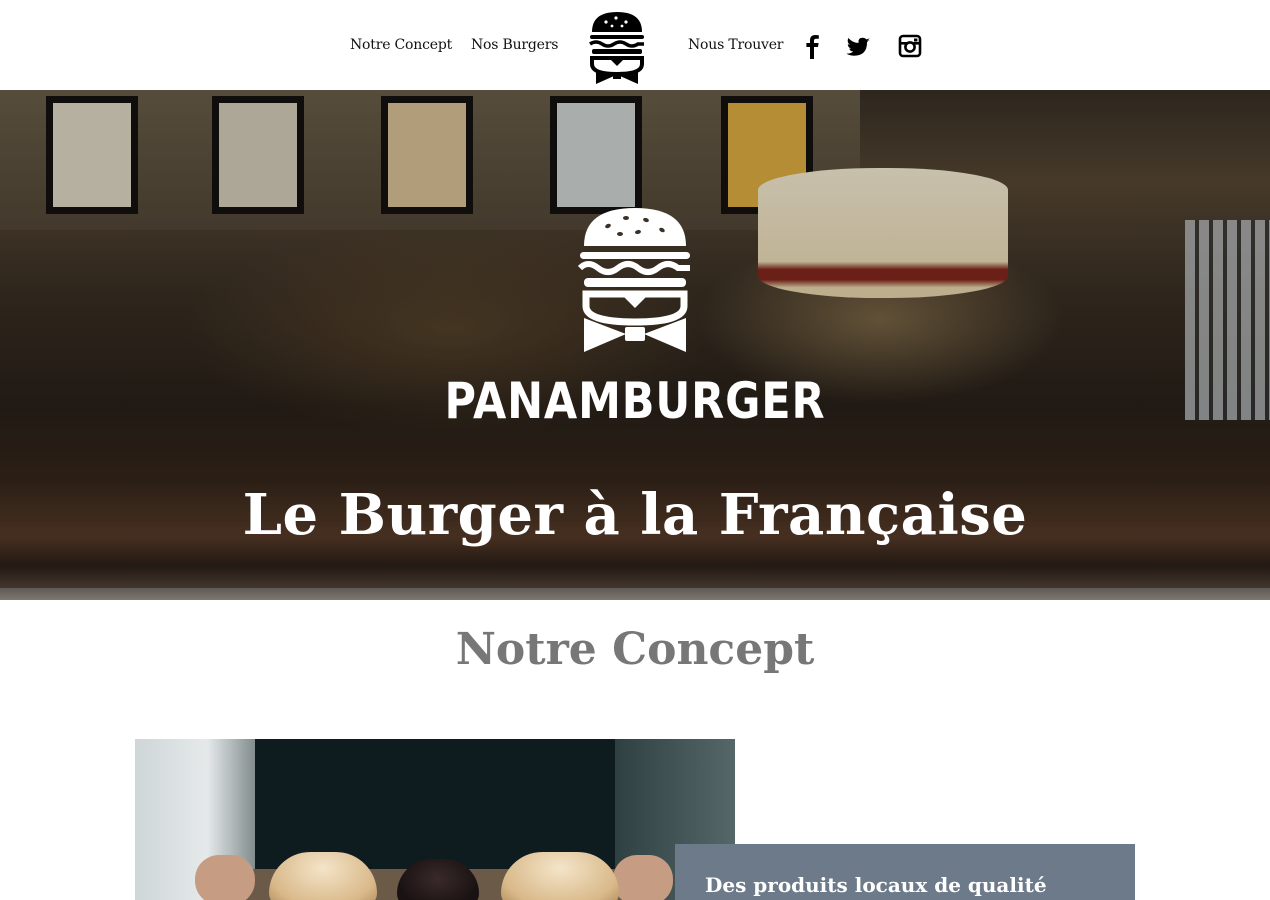  Describe the element at coordinates (859, 46) in the screenshot. I see `twitter-icon` at that location.